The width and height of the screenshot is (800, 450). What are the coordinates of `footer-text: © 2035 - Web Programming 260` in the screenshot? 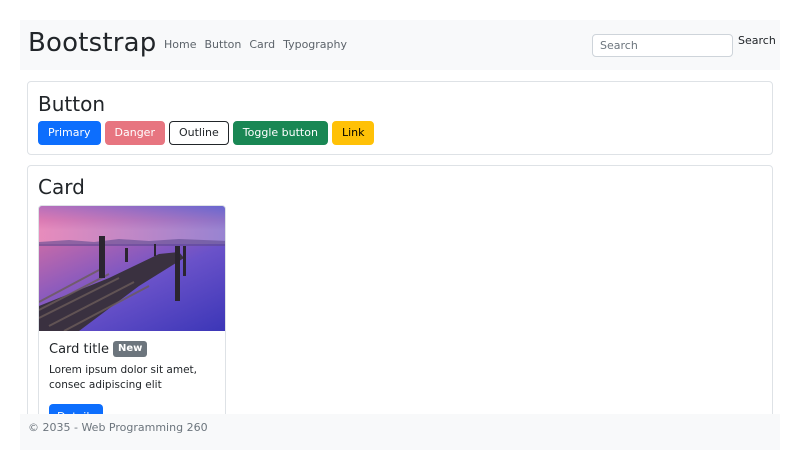 It's located at (118, 427).